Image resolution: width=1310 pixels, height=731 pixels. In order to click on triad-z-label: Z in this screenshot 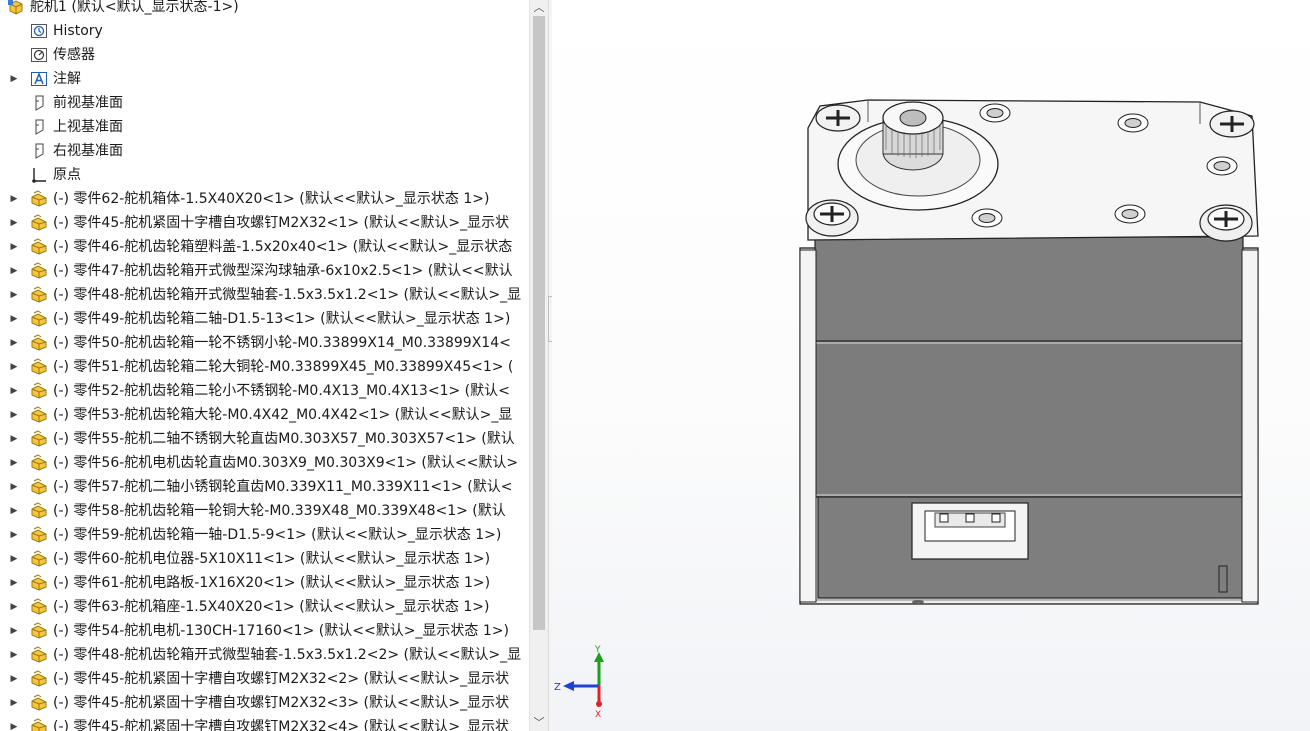, I will do `click(557, 687)`.